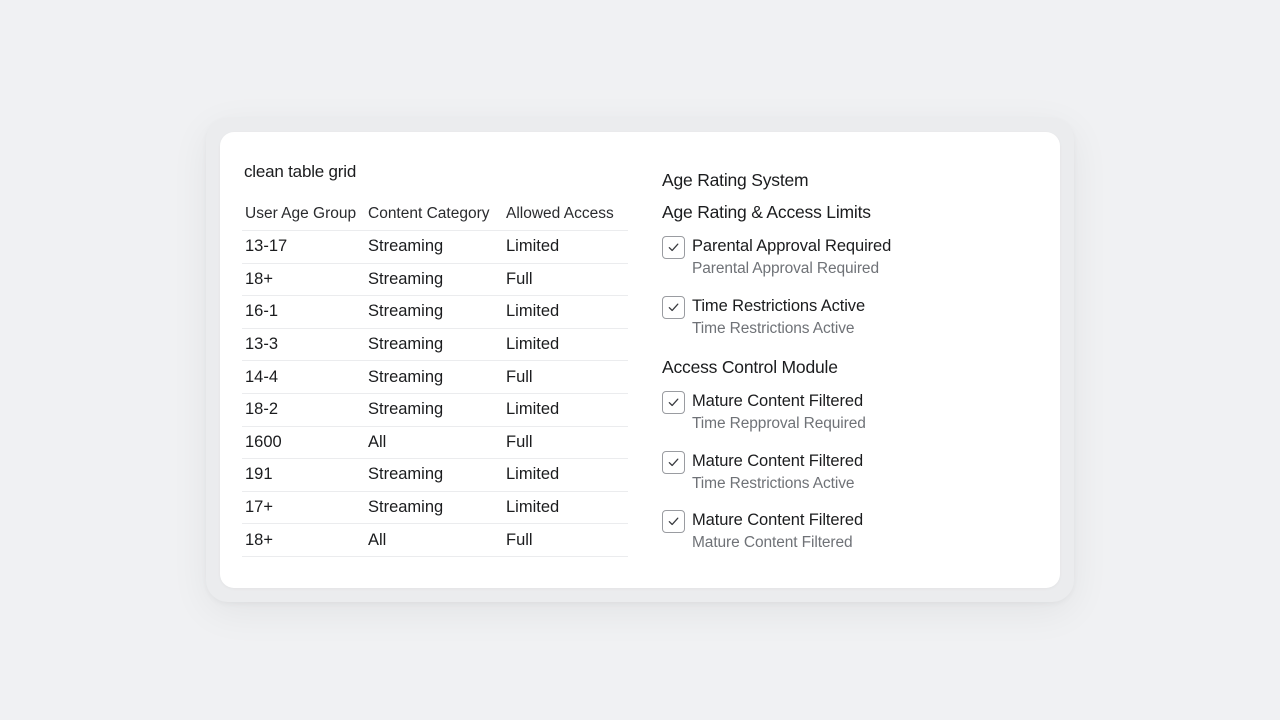 The image size is (1280, 720). I want to click on cell-age-group: 17+, so click(259, 507).